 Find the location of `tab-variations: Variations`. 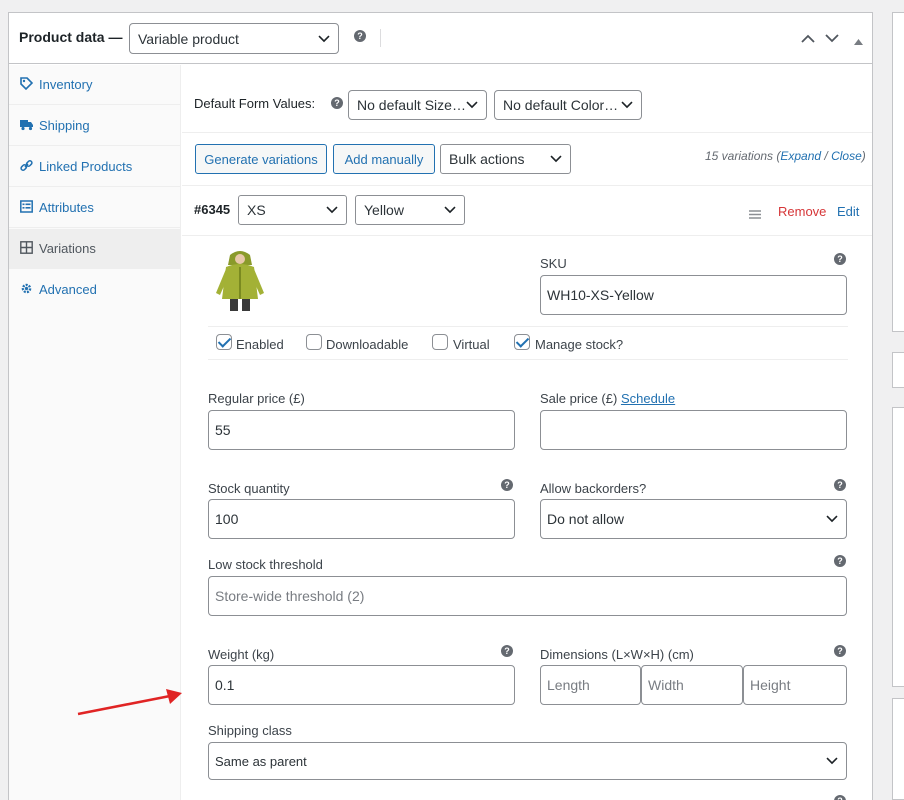

tab-variations: Variations is located at coordinates (95, 249).